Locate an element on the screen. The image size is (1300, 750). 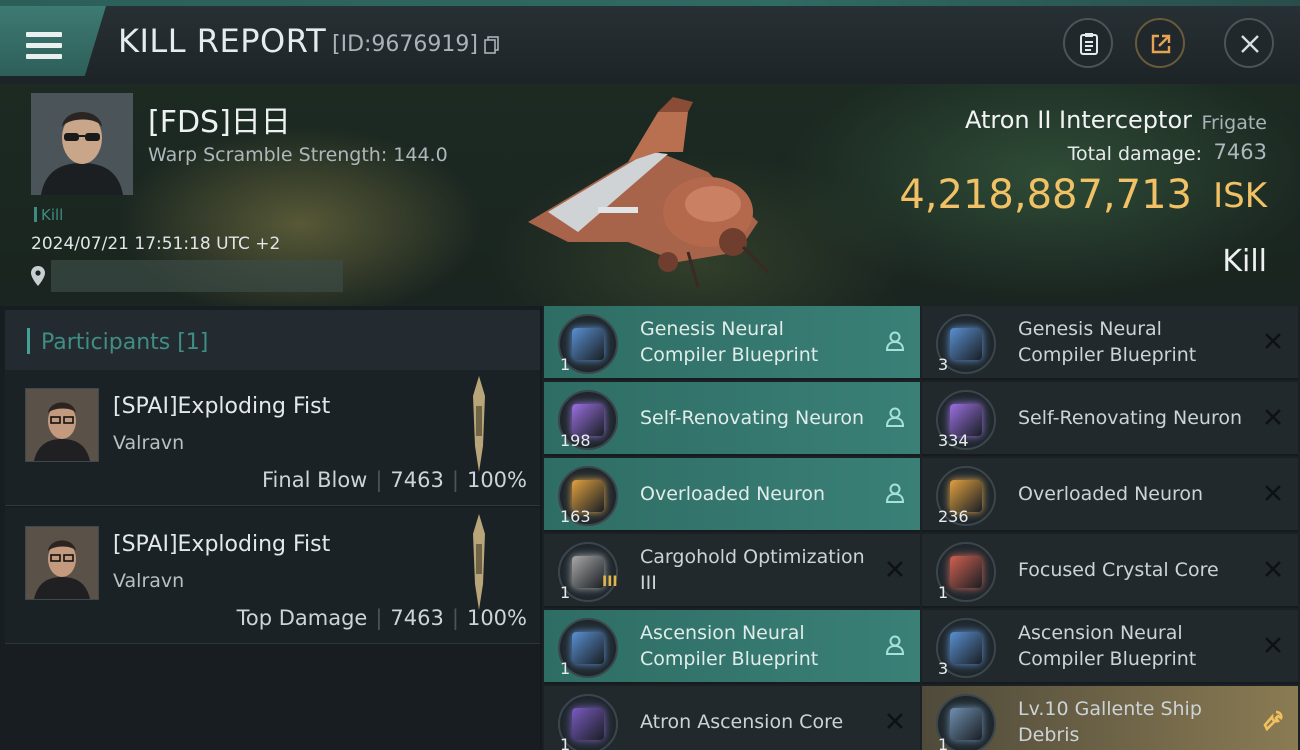
kill-timestamp: 2024/07/21 17:51:18 UTC +2 is located at coordinates (156, 244).